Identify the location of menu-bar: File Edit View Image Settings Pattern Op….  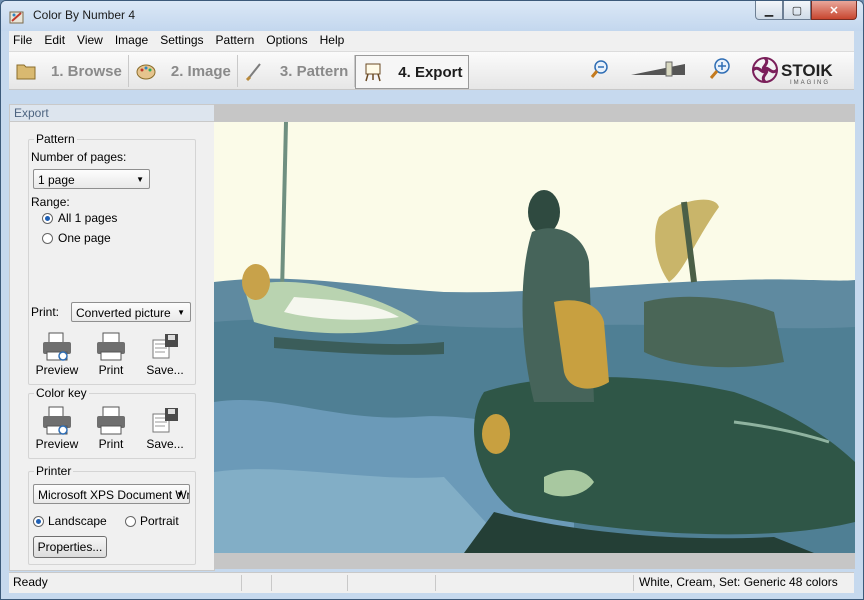
(431, 41).